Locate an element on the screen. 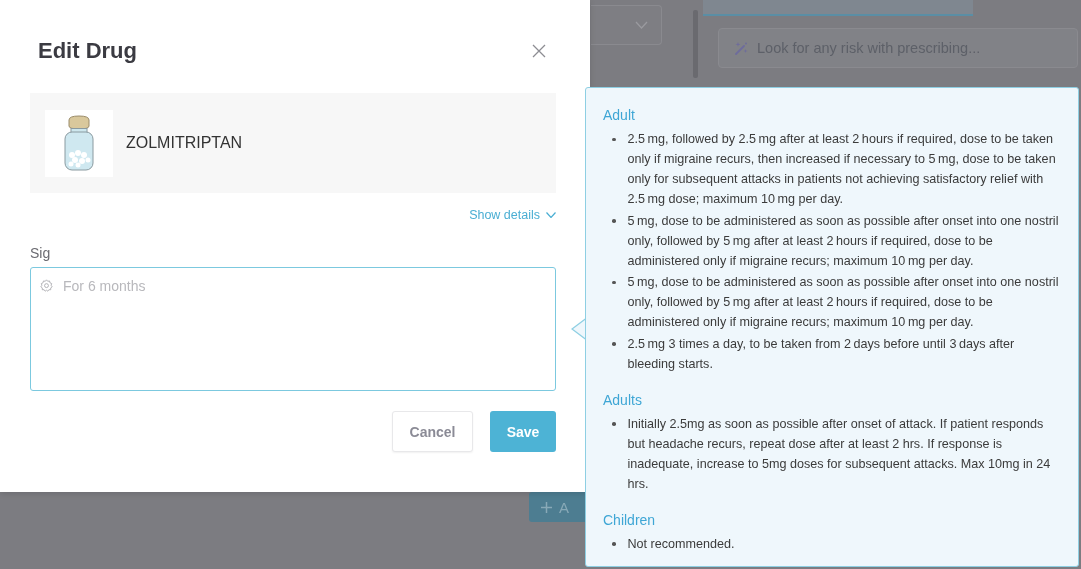  dosage-text: 2.5 mg 3 times a day, to be taken from 2 days before until 3 days after bleeding starts. is located at coordinates (821, 354).